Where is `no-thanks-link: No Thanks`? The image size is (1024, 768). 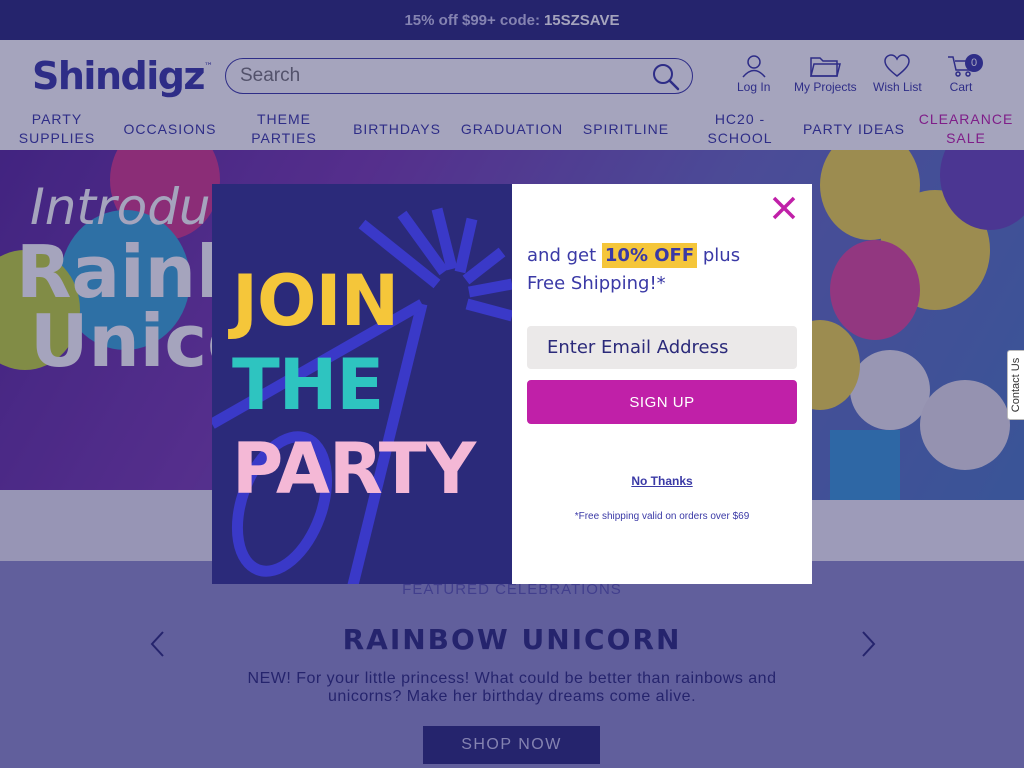
no-thanks-link: No Thanks is located at coordinates (662, 481).